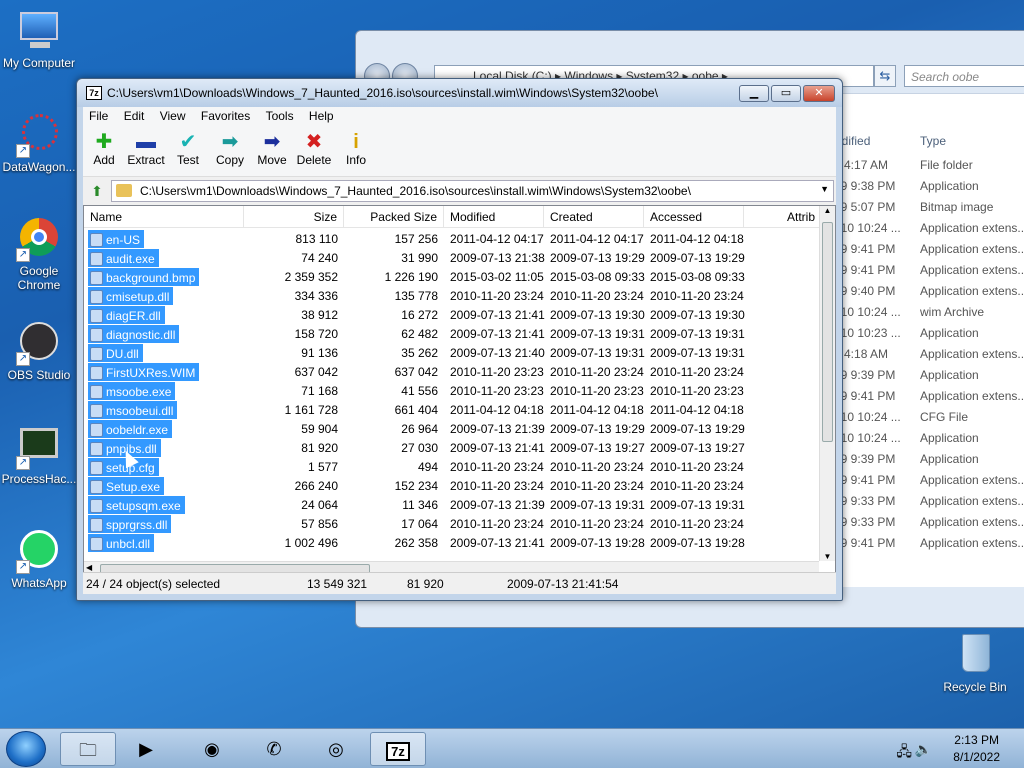  Describe the element at coordinates (929, 168) in the screenshot. I see `list-item: 1 4:17 AM File folder` at that location.